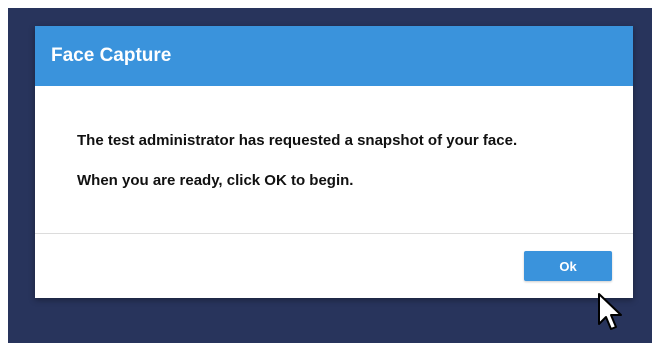 This screenshot has width=652, height=343. I want to click on ok-button: Ok, so click(568, 266).